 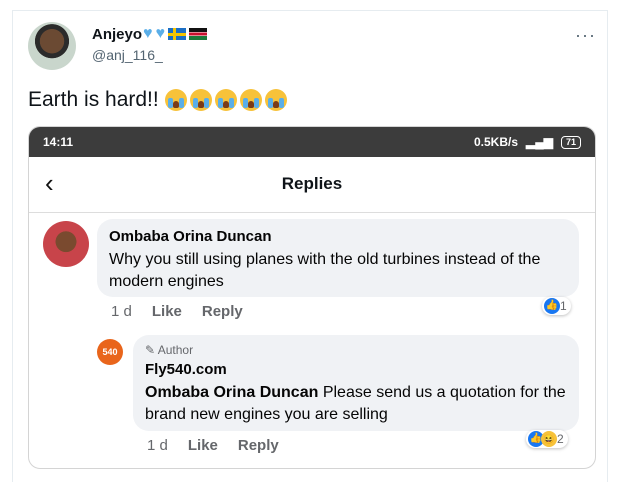 I want to click on author-badge: ✎ Author, so click(x=169, y=350).